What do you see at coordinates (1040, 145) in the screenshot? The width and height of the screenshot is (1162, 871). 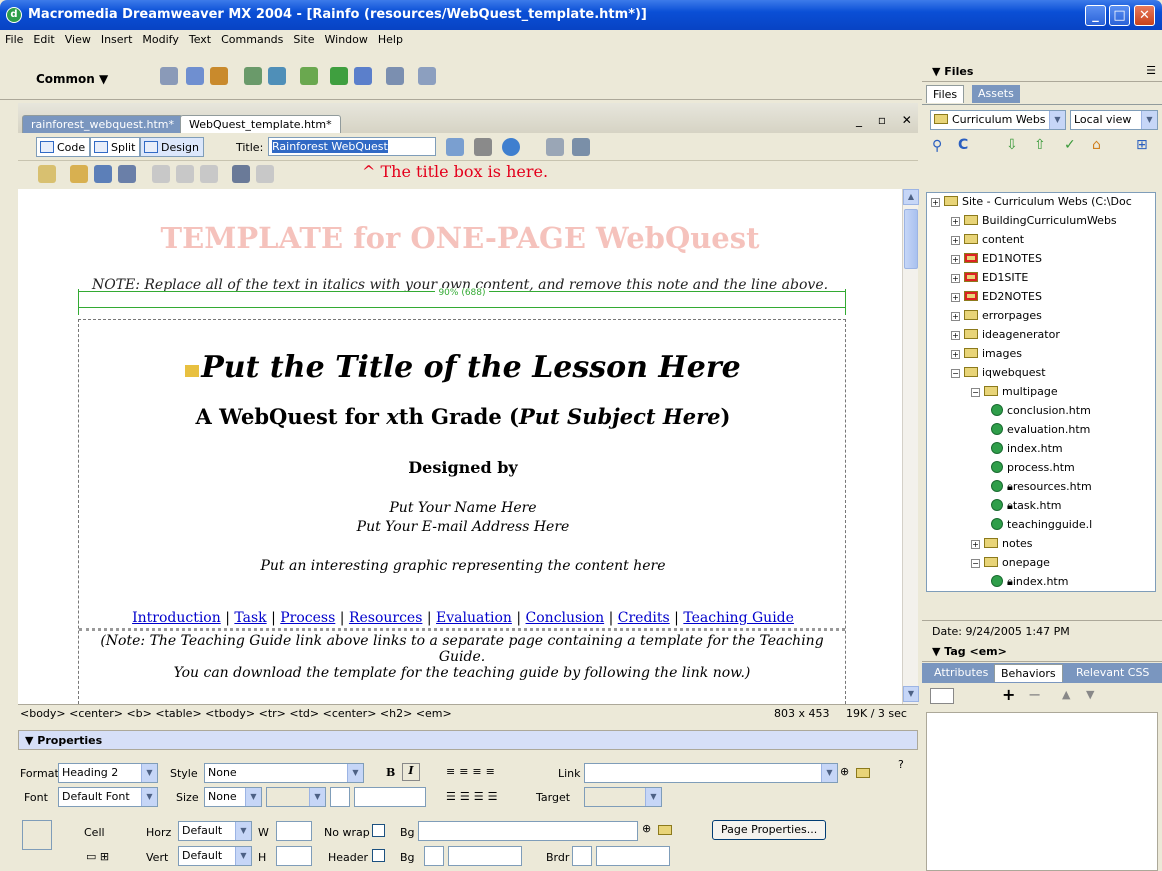 I see `put-files-icon: ⇧` at bounding box center [1040, 145].